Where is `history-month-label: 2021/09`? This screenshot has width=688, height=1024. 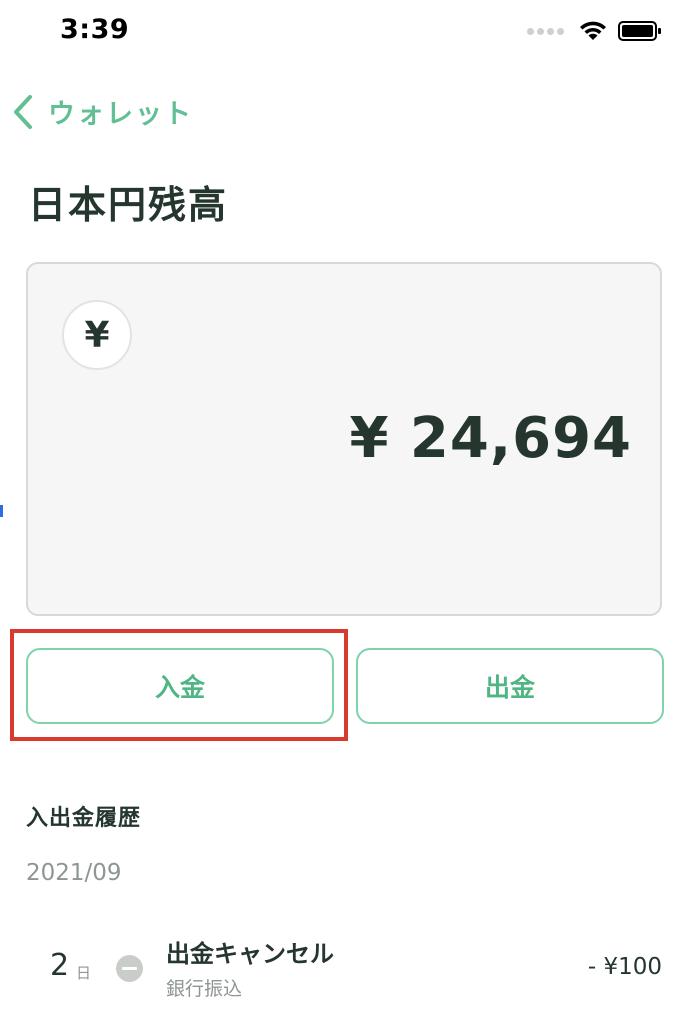 history-month-label: 2021/09 is located at coordinates (74, 873).